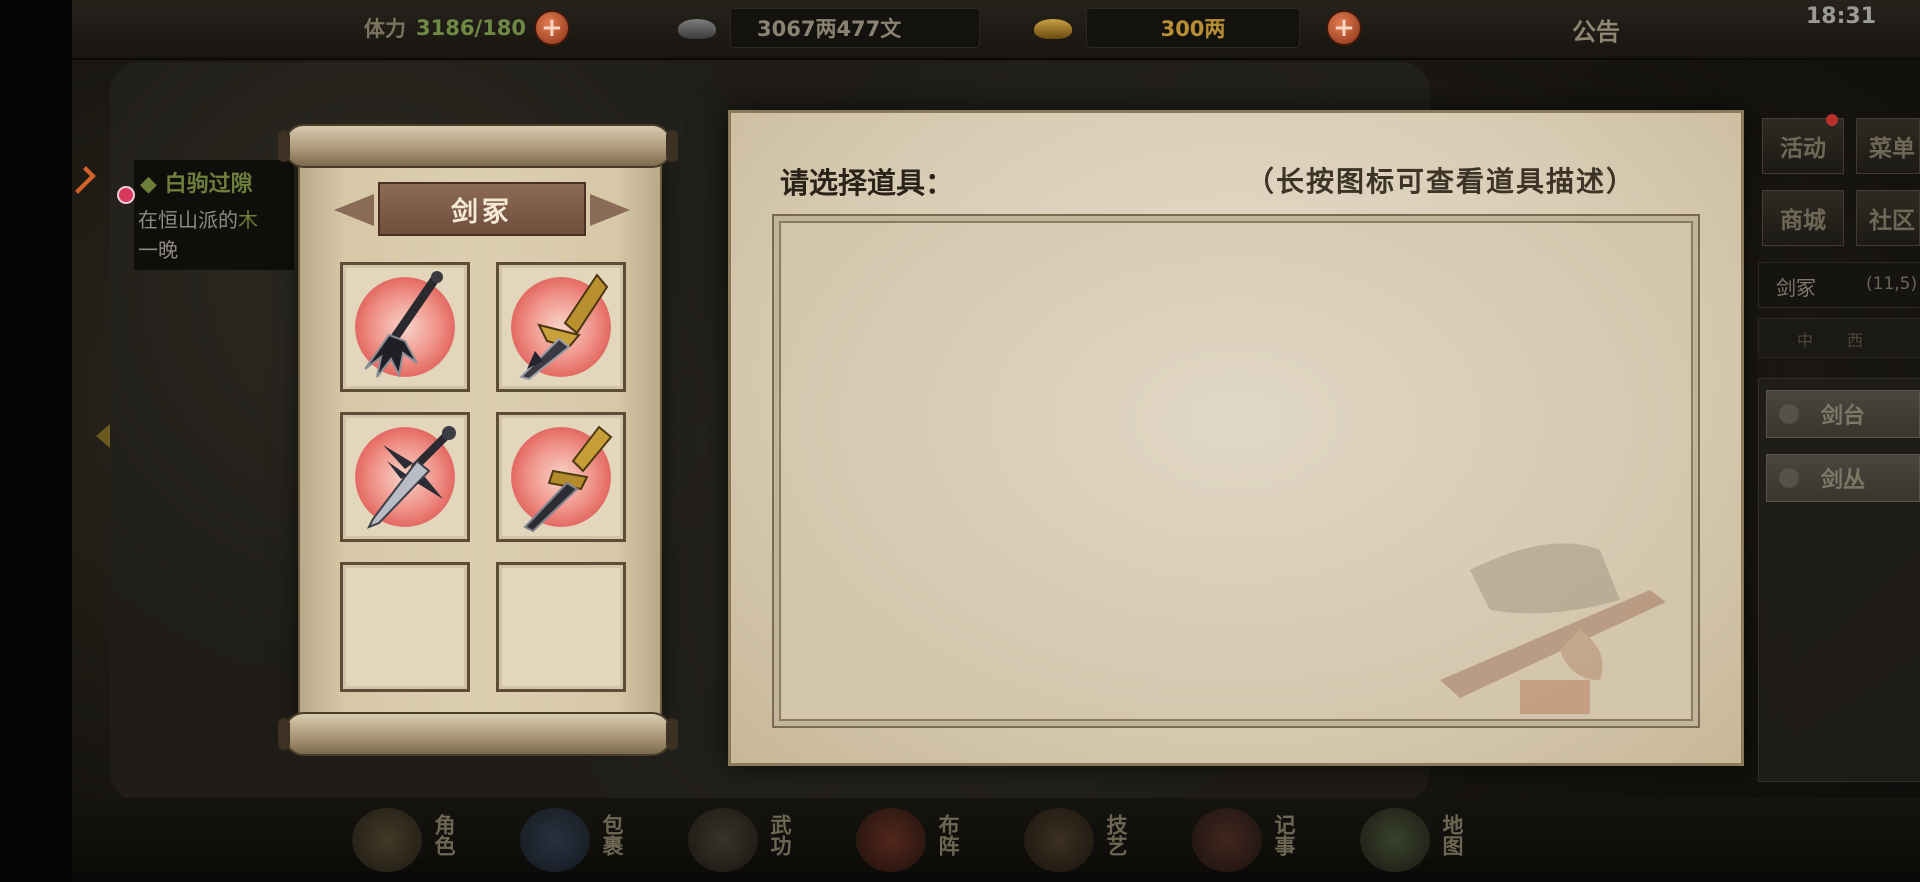  Describe the element at coordinates (1116, 835) in the screenshot. I see `nav-label-craft: 技艺` at that location.